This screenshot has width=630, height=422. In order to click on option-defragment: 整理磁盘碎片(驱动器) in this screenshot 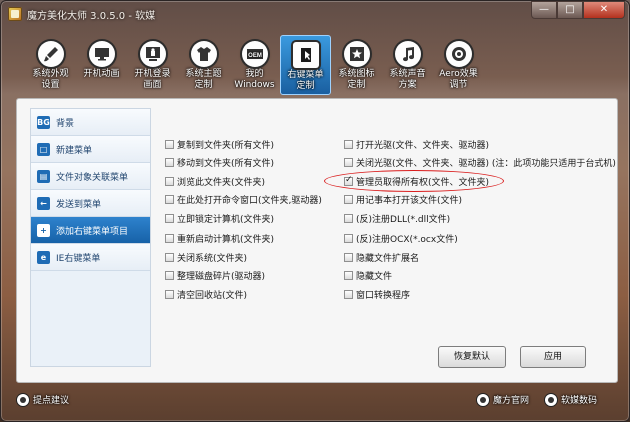, I will do `click(215, 275)`.